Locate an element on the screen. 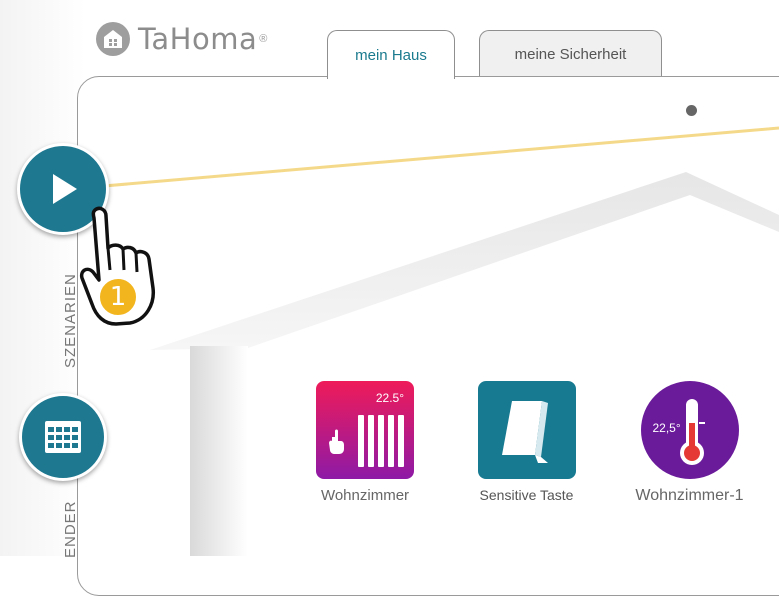 The height and width of the screenshot is (596, 779). device-wohnzimmer: 22.5° Wohnzimmer is located at coordinates (365, 442).